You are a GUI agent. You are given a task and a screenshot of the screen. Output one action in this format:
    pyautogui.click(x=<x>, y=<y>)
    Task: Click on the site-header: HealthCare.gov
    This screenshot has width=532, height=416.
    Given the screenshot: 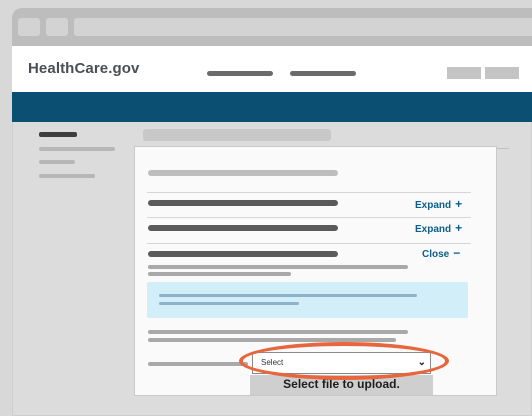 What is the action you would take?
    pyautogui.click(x=272, y=69)
    